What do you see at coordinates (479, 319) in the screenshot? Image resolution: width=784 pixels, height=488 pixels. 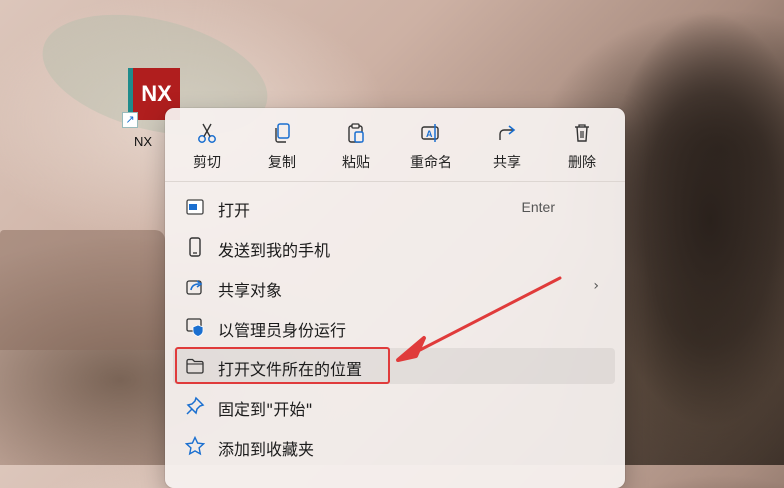 I see `annotation-arrow` at bounding box center [479, 319].